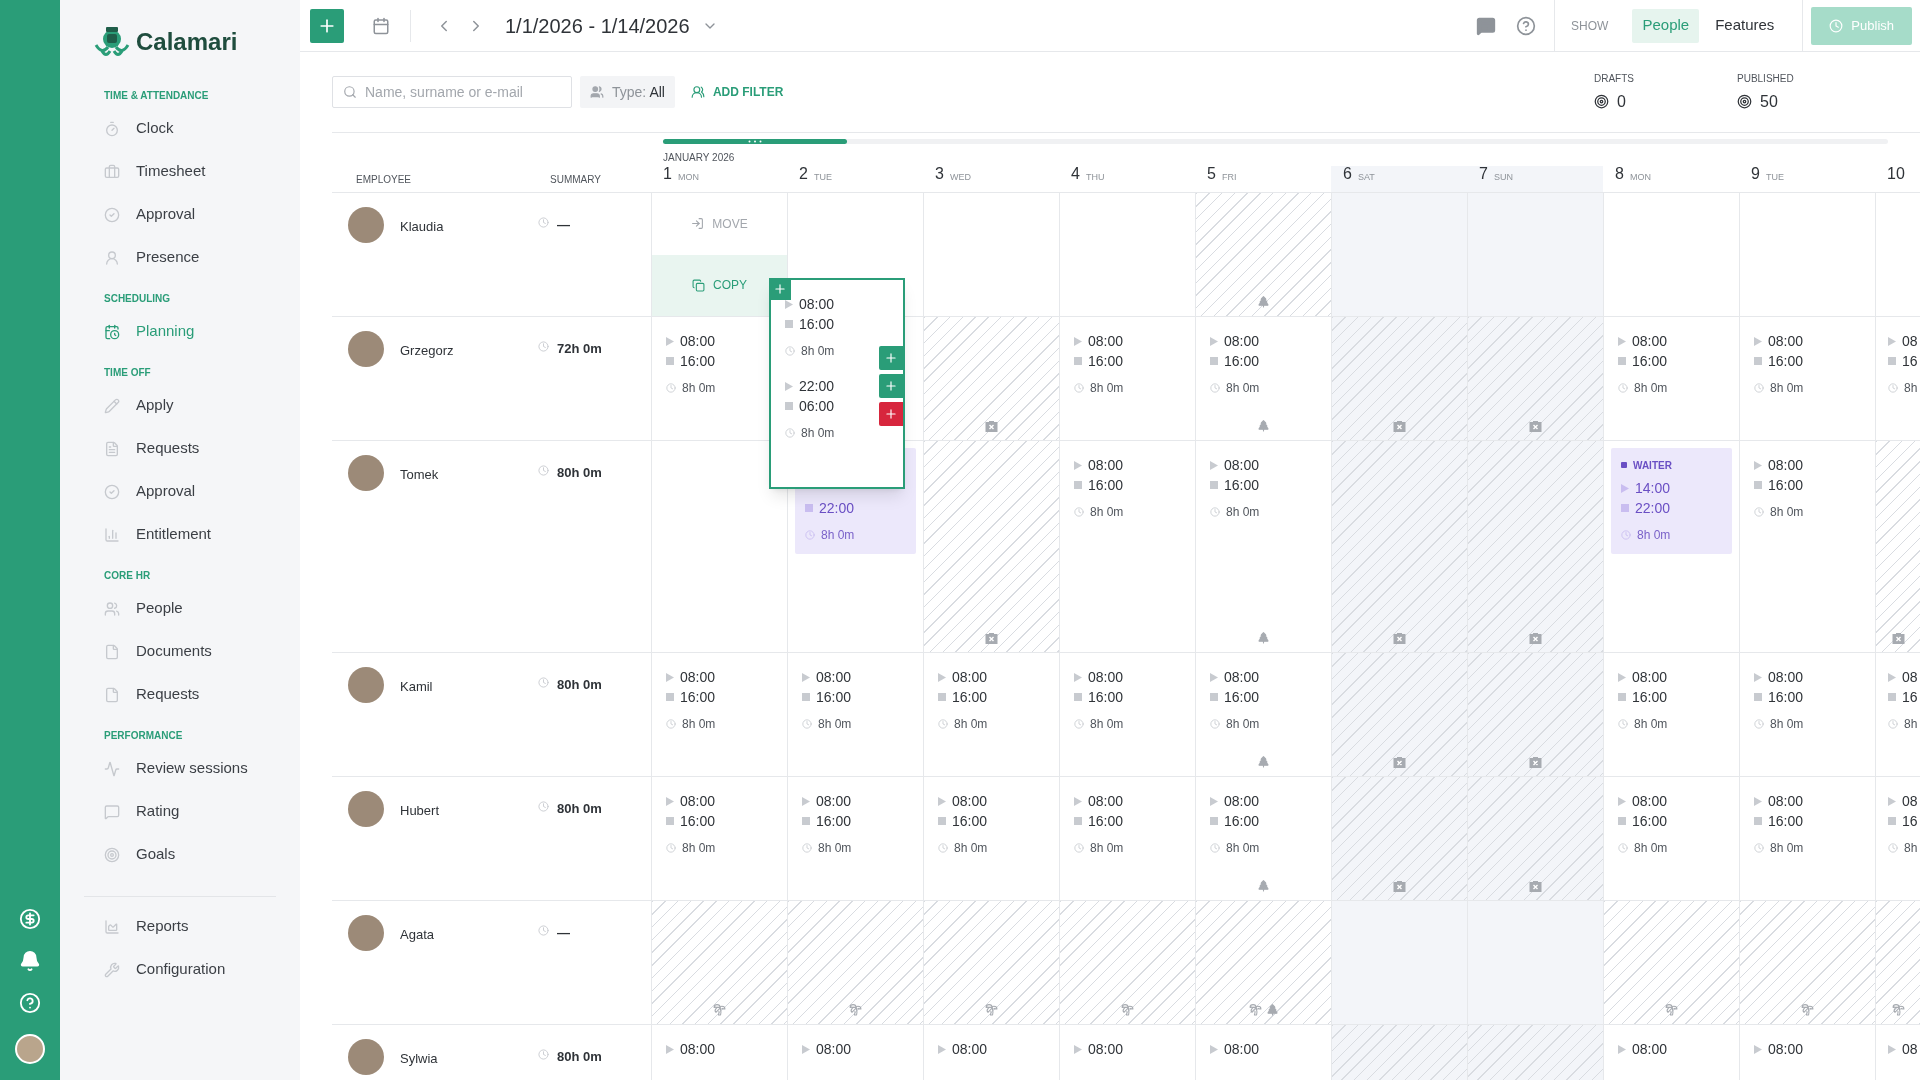  I want to click on plus-icon, so click(891, 386).